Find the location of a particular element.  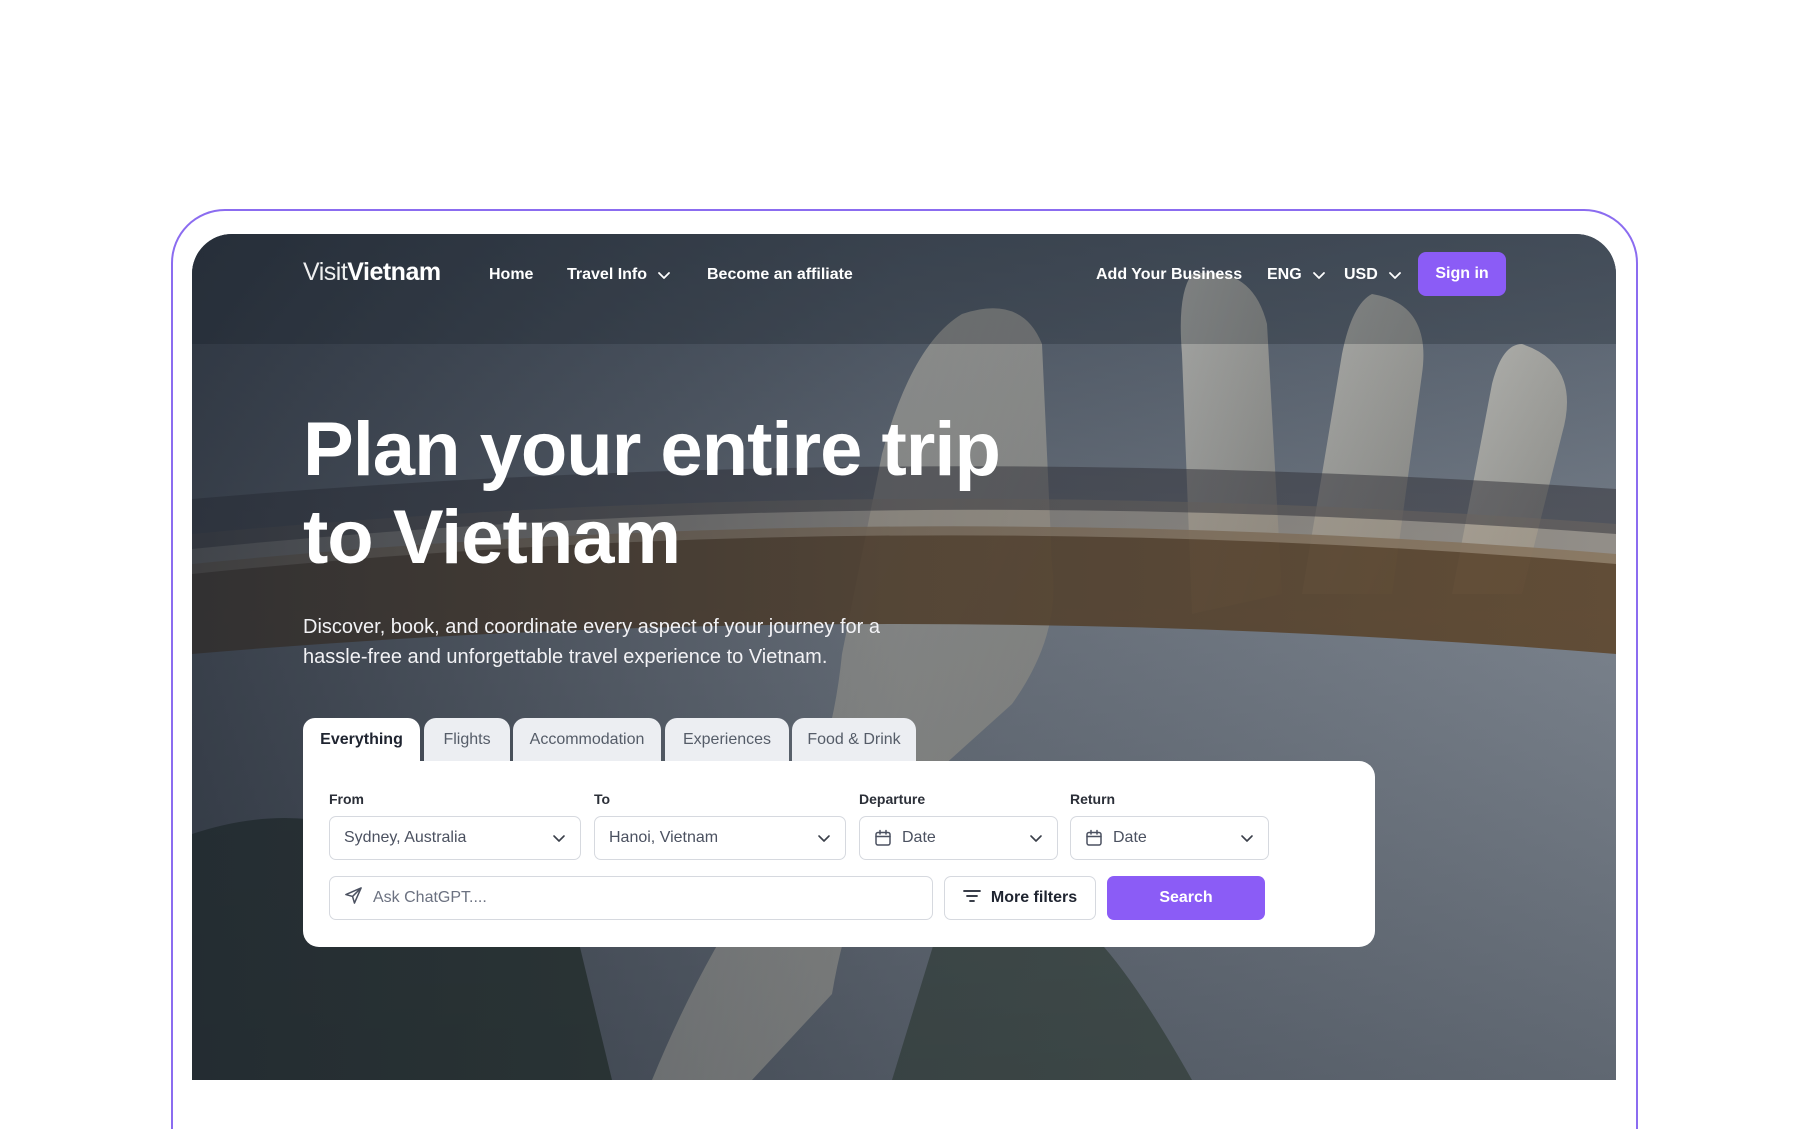

language-label: ENG is located at coordinates (1284, 274).